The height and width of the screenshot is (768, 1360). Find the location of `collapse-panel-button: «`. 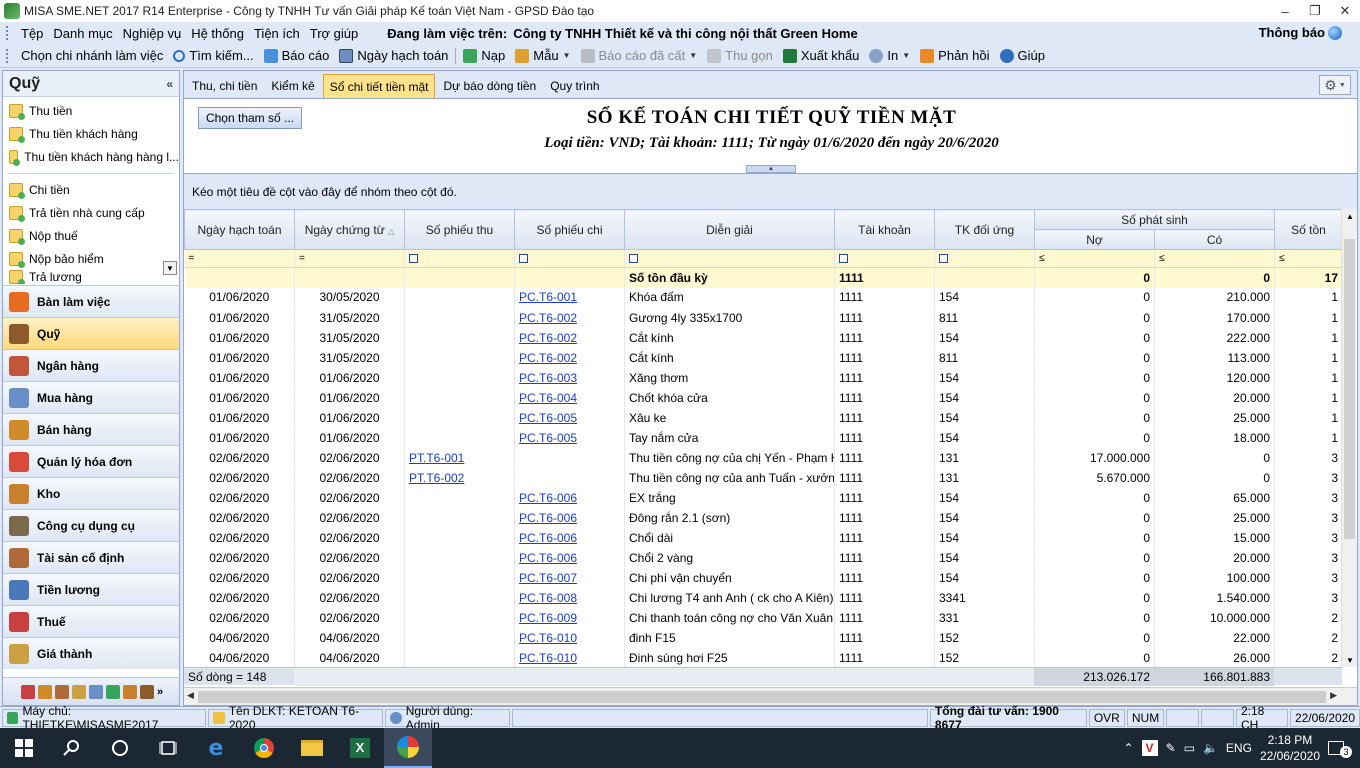

collapse-panel-button: « is located at coordinates (169, 84).